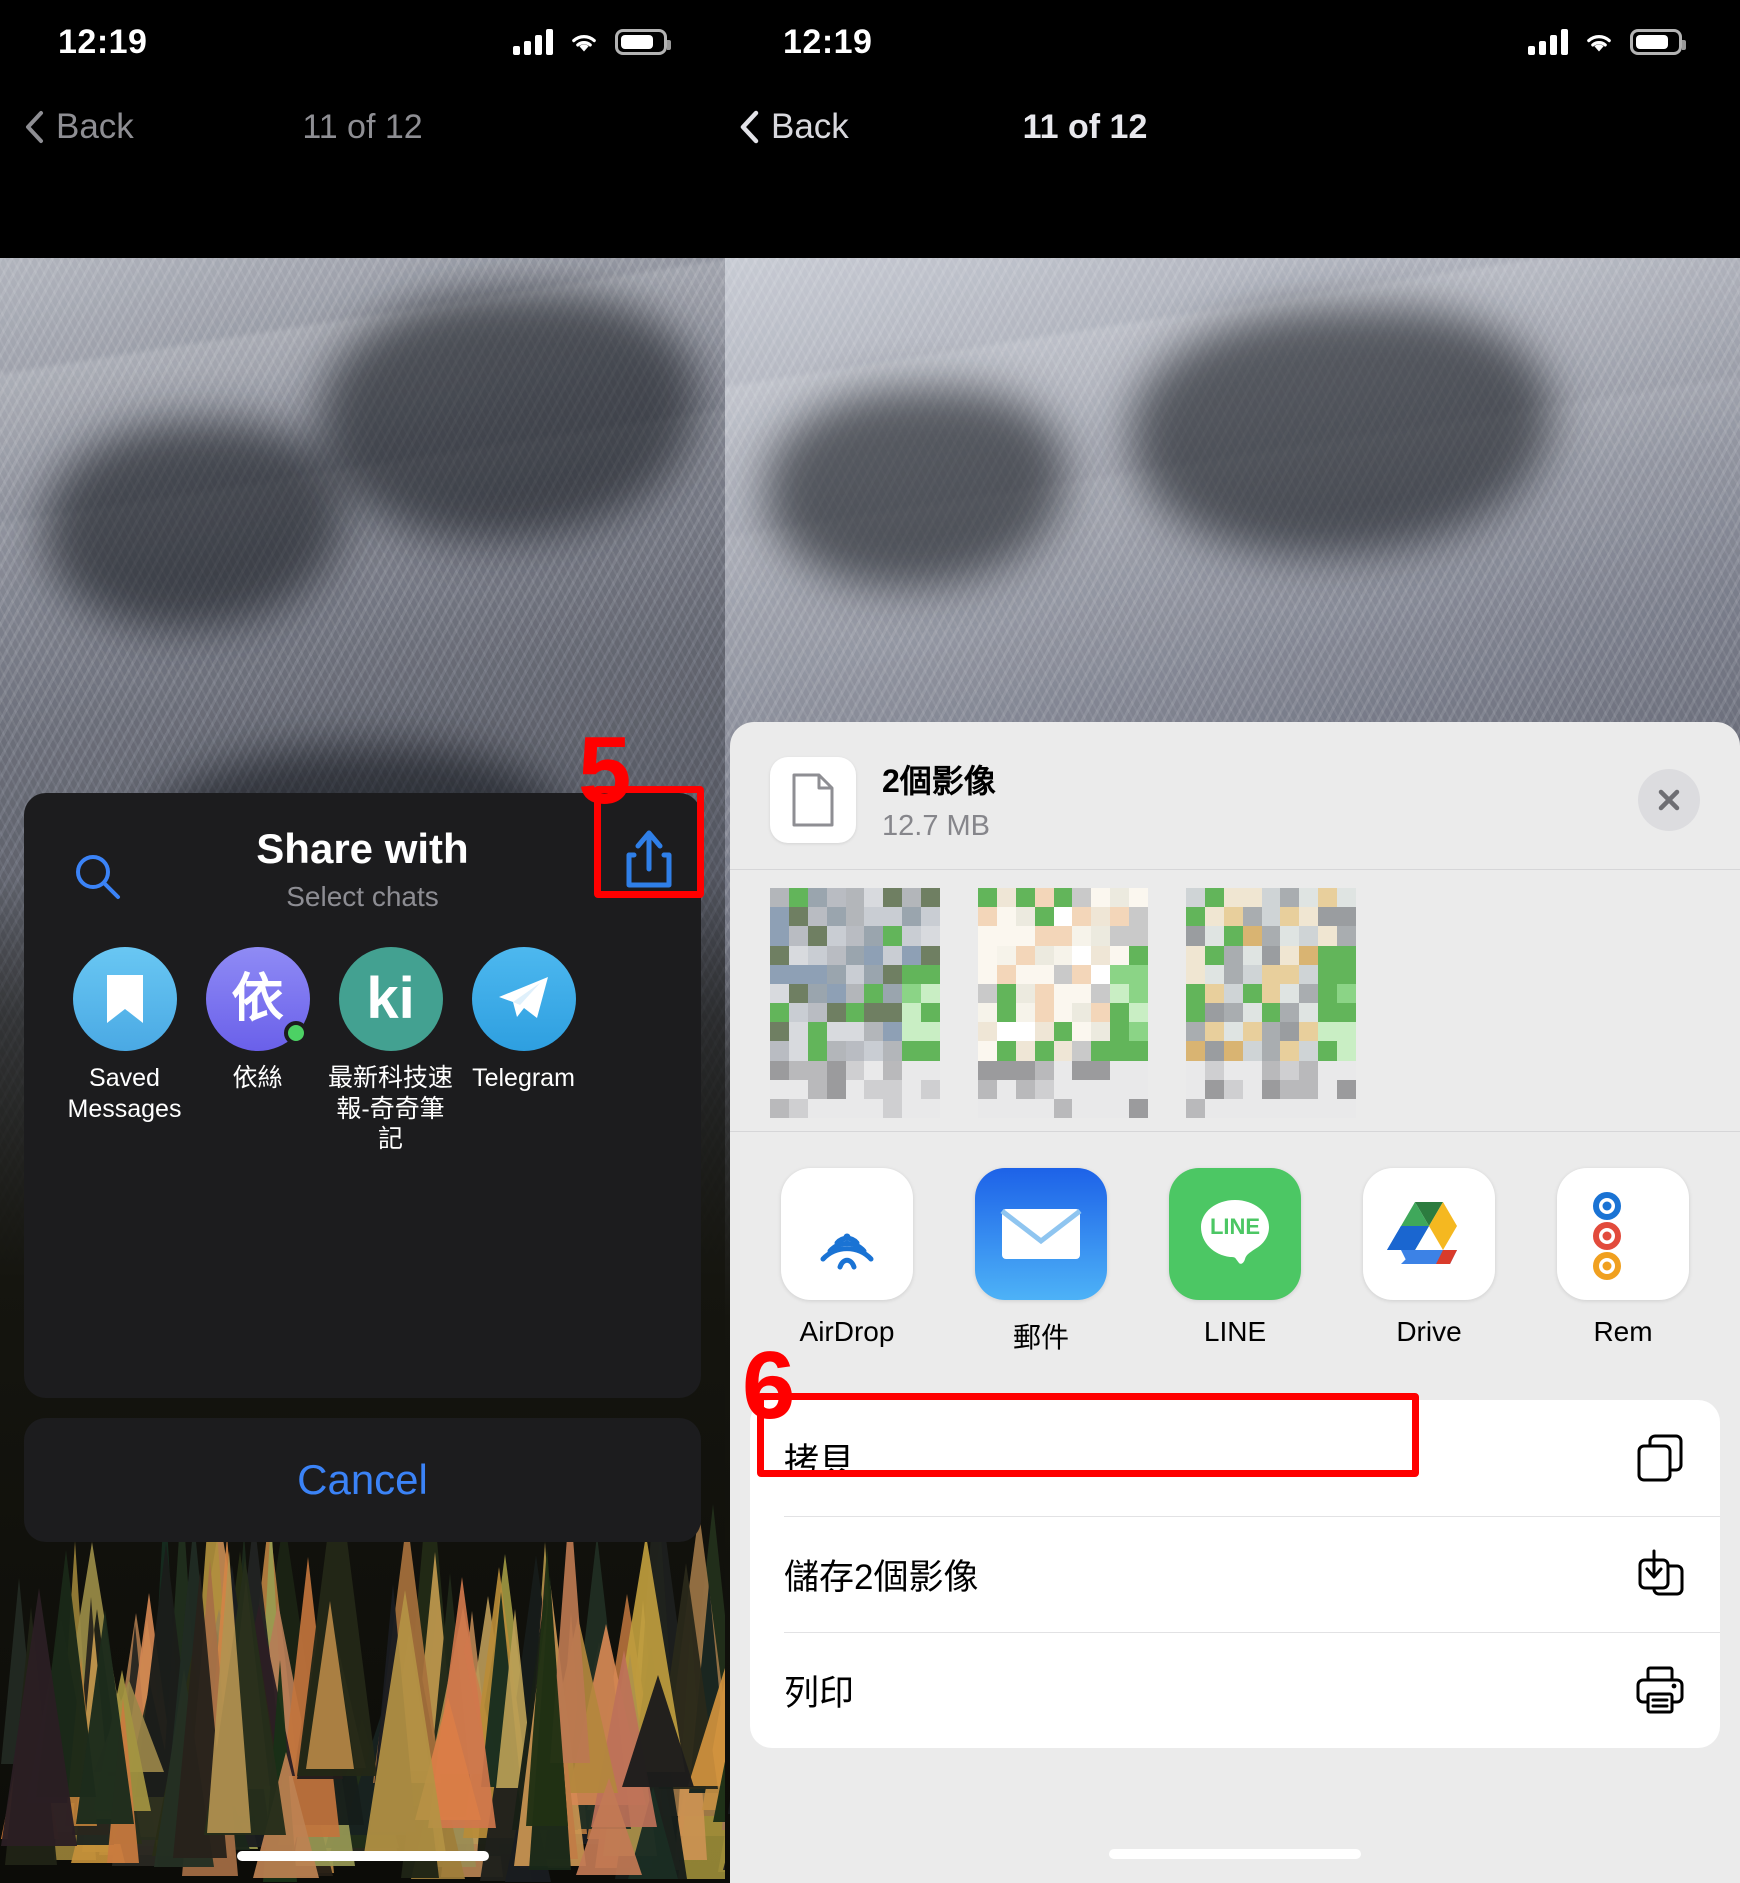 The height and width of the screenshot is (1883, 1740). I want to click on app-label: AirDrop, so click(847, 1331).